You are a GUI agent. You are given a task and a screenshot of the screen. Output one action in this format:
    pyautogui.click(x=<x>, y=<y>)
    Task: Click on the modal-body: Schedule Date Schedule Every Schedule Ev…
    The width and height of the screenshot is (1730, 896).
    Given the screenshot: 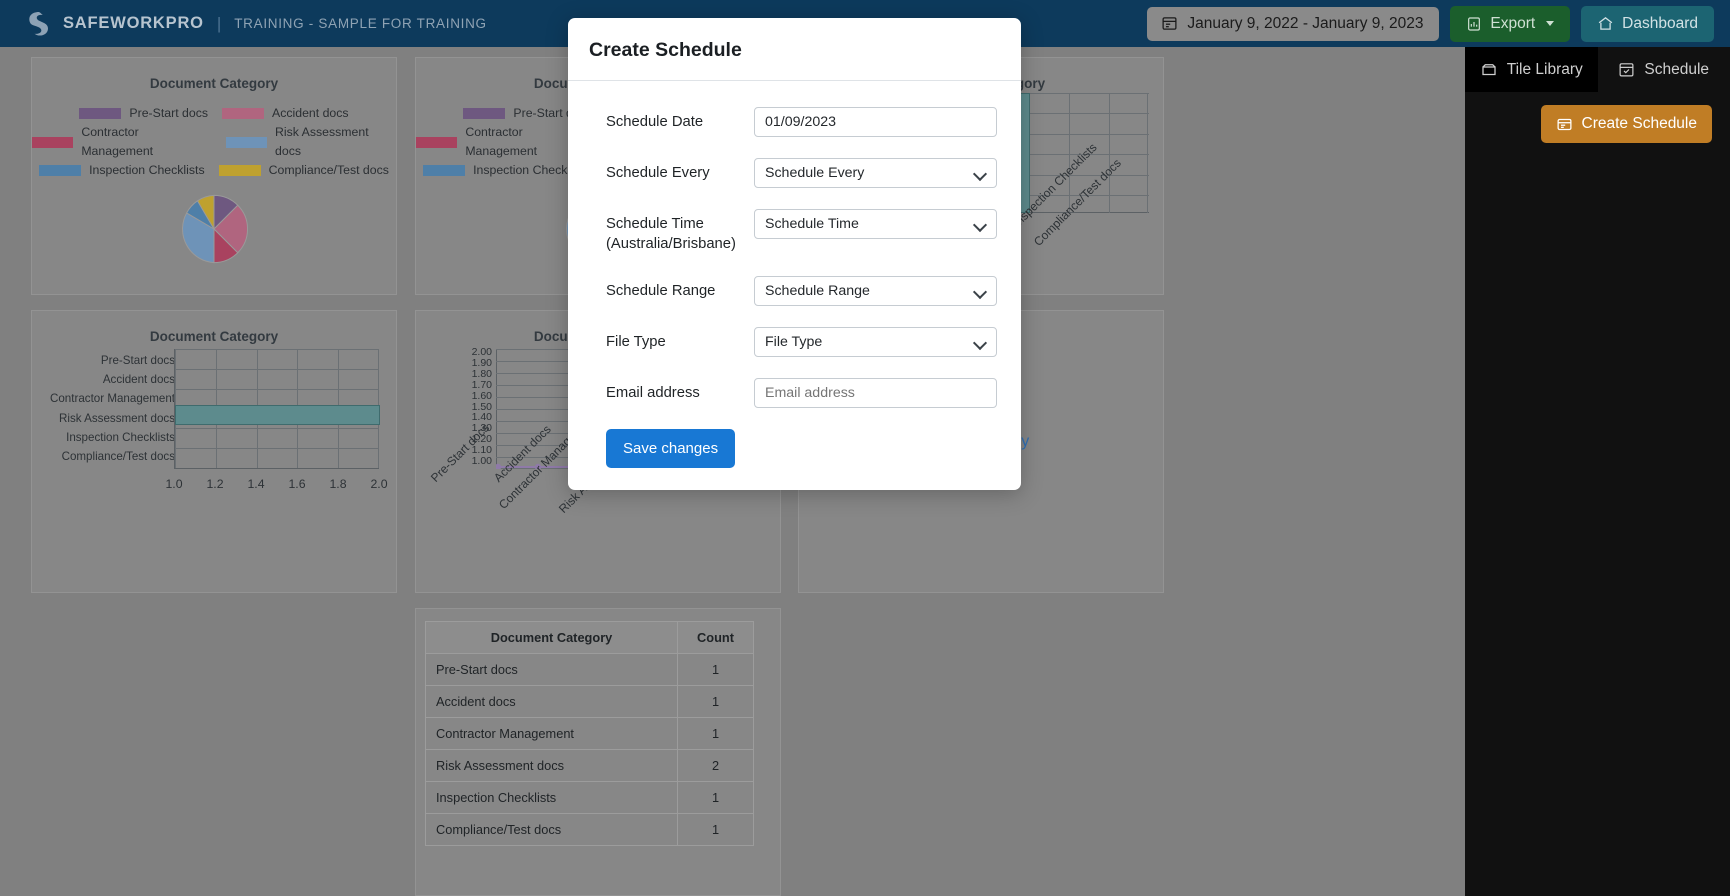 What is the action you would take?
    pyautogui.click(x=794, y=285)
    